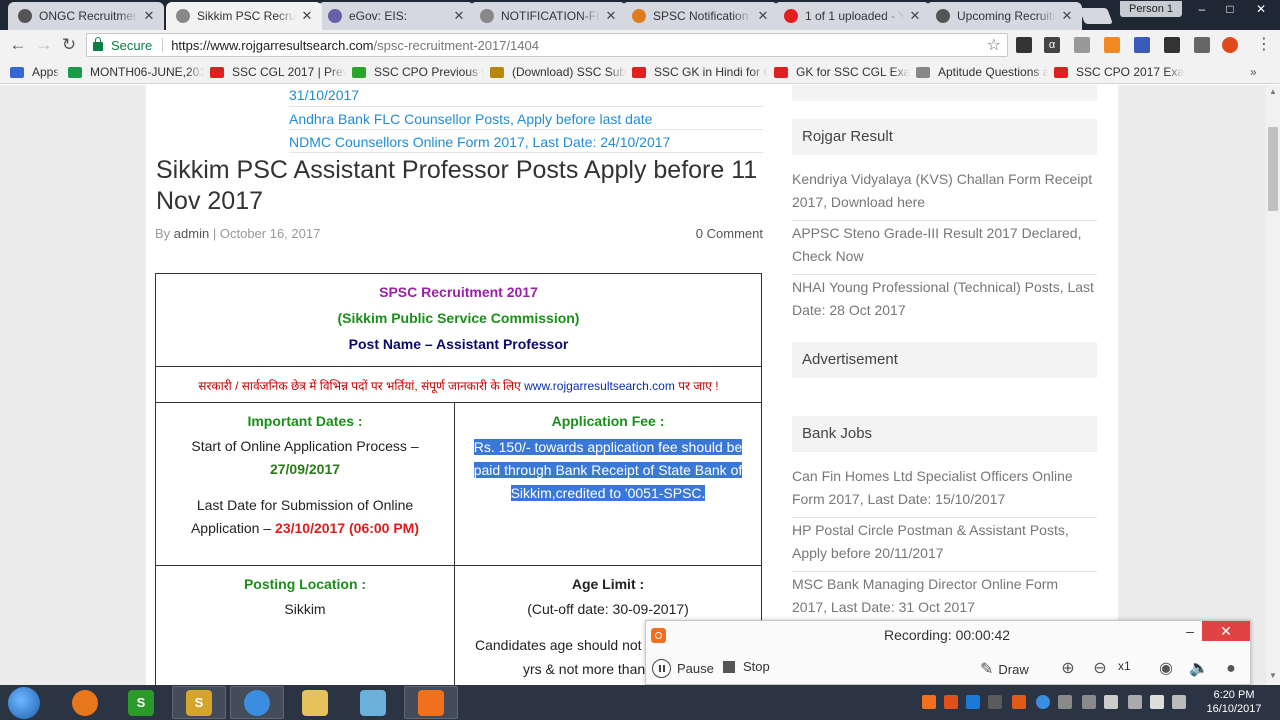  Describe the element at coordinates (698, 386) in the screenshot. I see `hindi-suffix: पर जाए !` at that location.